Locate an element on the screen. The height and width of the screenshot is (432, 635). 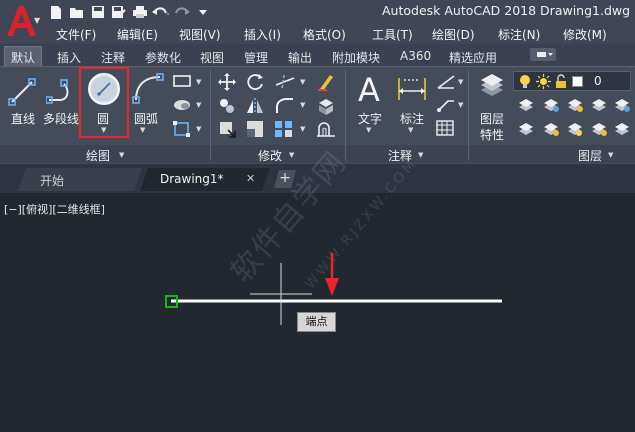
move-icon is located at coordinates (227, 82).